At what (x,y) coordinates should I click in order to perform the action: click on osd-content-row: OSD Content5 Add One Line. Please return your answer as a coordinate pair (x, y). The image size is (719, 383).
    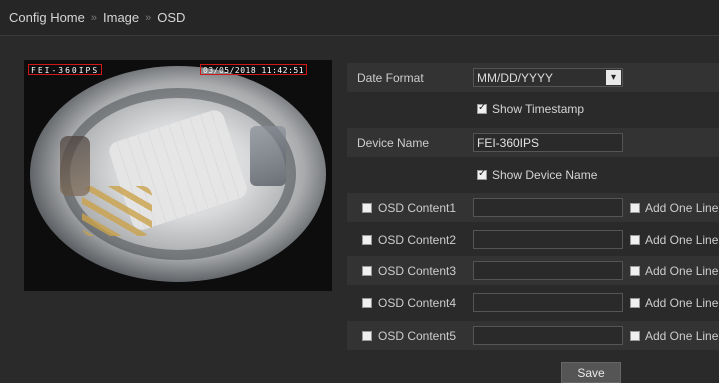
    Looking at the image, I should click on (533, 335).